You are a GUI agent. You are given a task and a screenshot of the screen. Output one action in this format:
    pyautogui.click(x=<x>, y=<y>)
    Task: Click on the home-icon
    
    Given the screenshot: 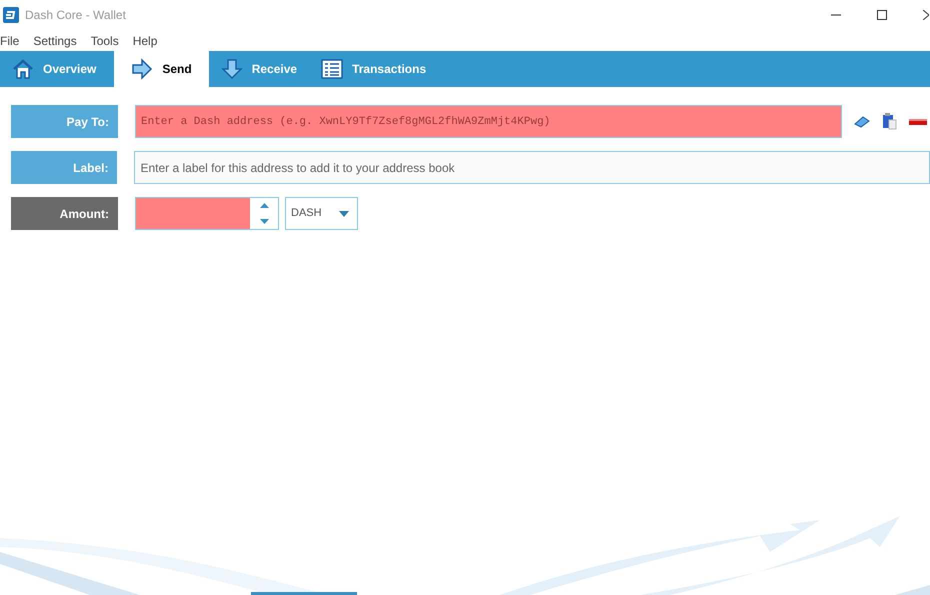 What is the action you would take?
    pyautogui.click(x=23, y=69)
    